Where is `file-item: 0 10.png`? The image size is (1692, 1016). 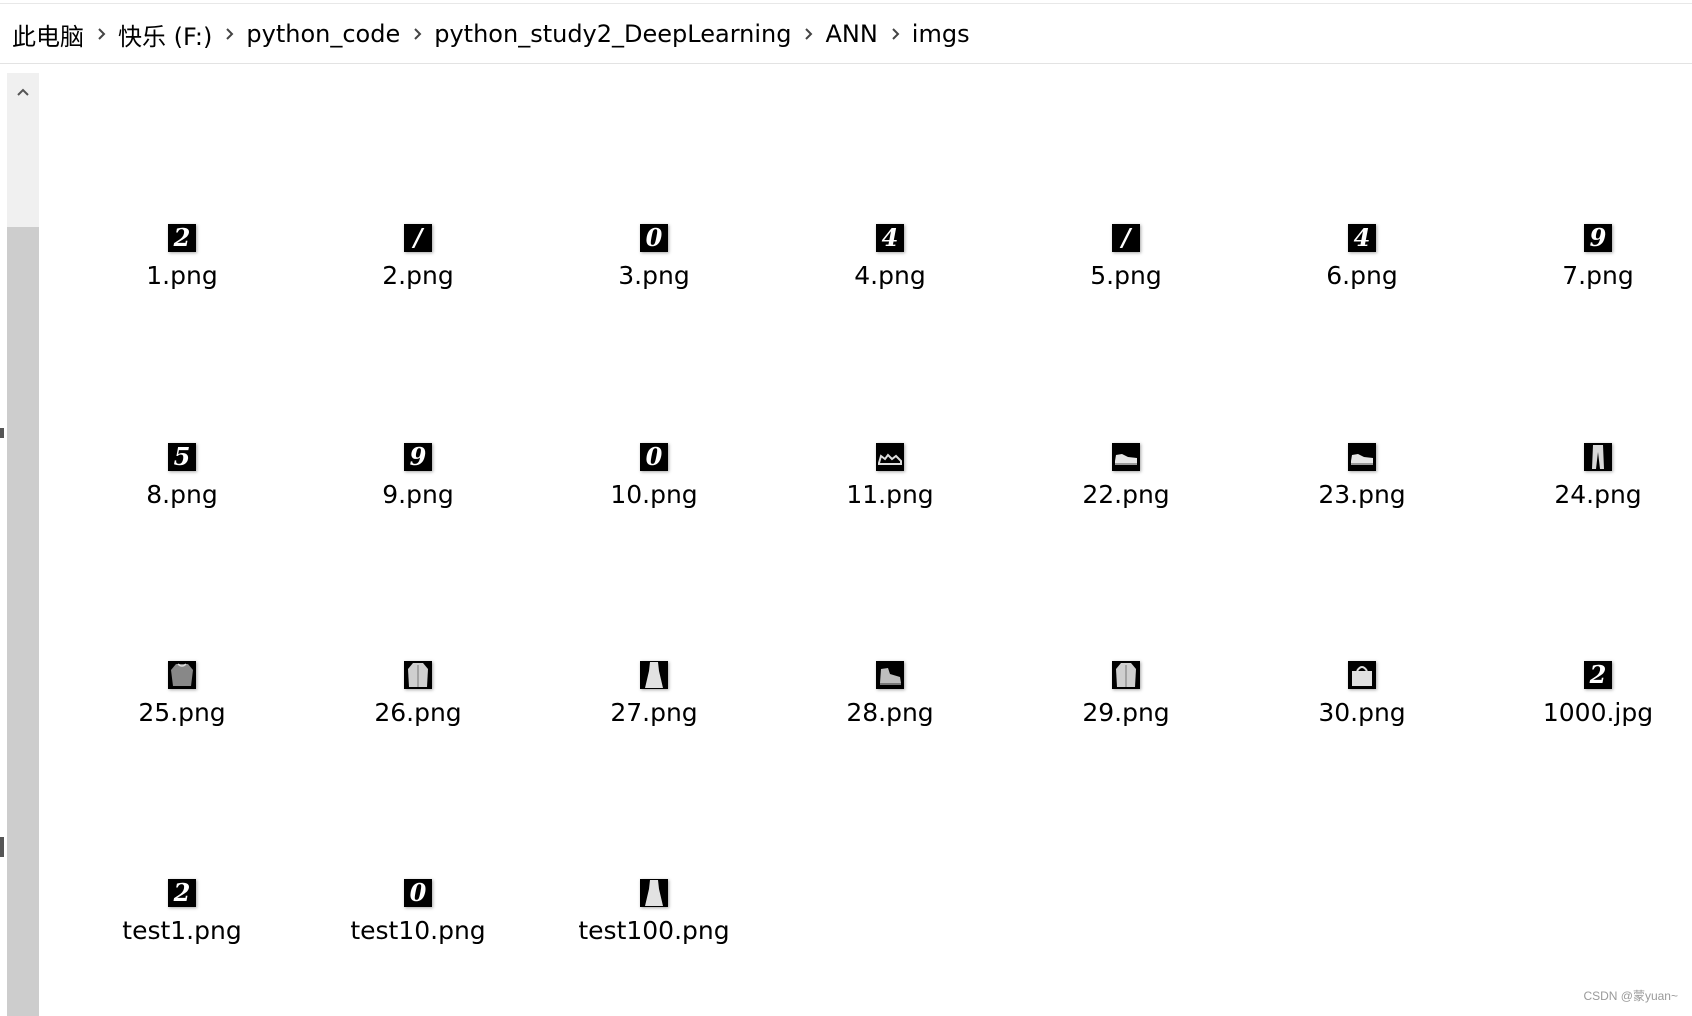
file-item: 0 10.png is located at coordinates (654, 518).